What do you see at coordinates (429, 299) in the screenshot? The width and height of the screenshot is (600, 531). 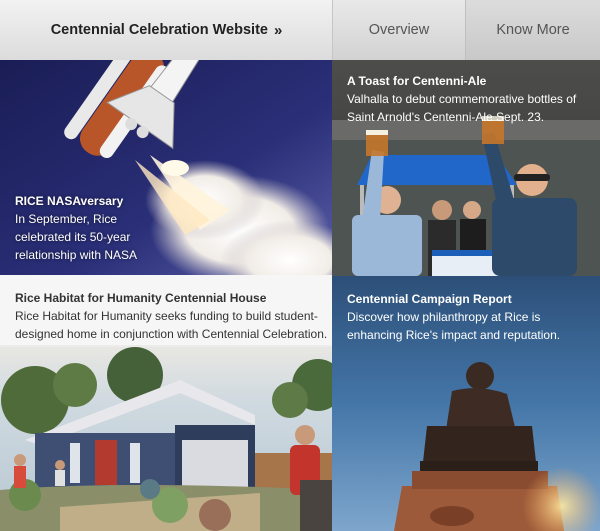 I see `campaign-title: Centennial Campaign Report` at bounding box center [429, 299].